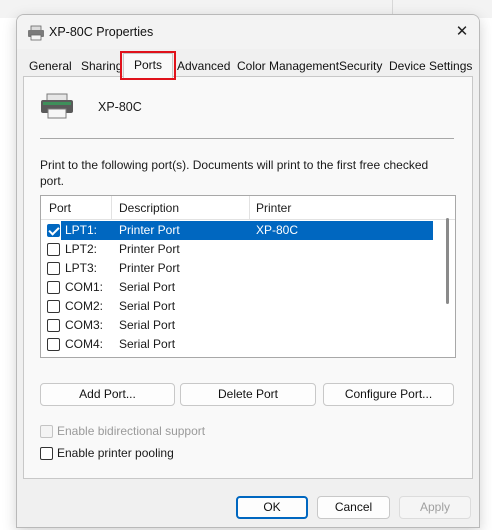 The width and height of the screenshot is (492, 530). Describe the element at coordinates (84, 287) in the screenshot. I see `port-name-cell: COM1:` at that location.